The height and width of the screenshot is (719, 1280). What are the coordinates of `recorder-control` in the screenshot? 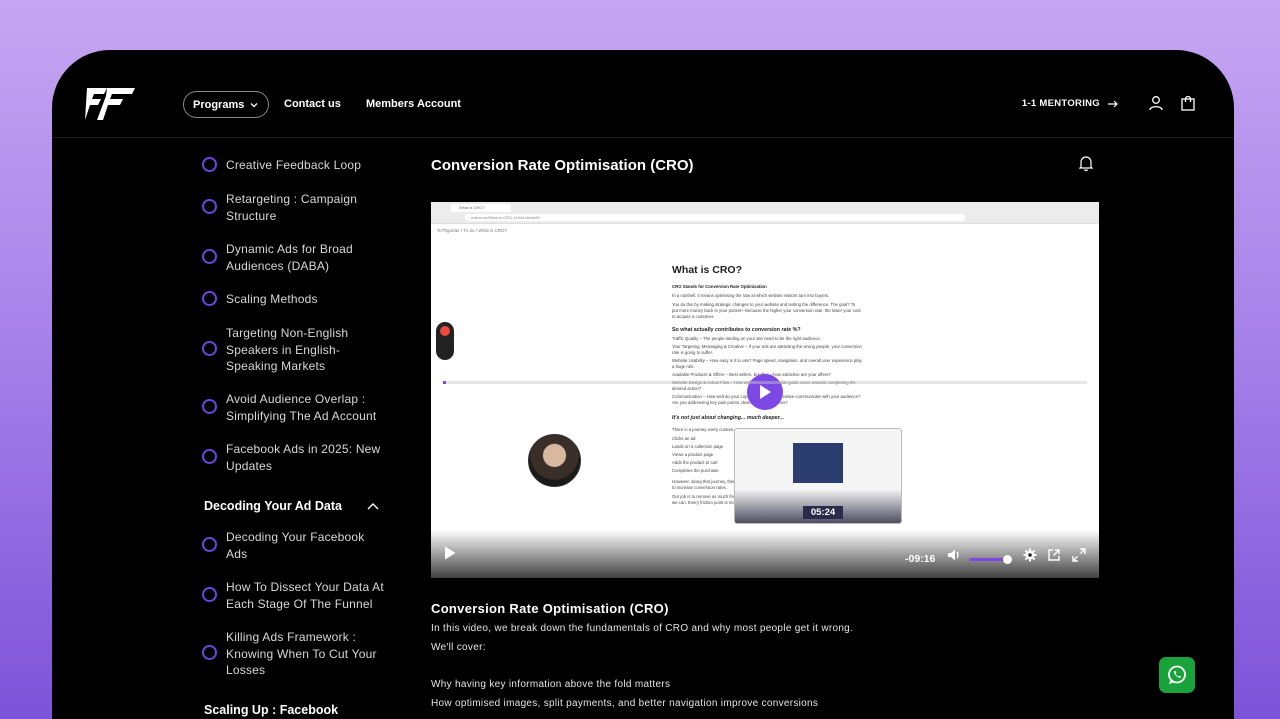 It's located at (445, 341).